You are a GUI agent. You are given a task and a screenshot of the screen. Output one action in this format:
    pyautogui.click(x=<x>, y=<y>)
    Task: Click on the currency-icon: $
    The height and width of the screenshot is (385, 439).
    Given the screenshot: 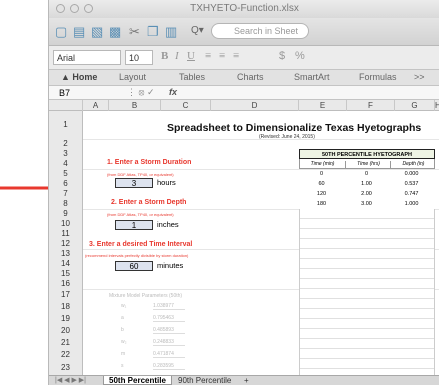 What is the action you would take?
    pyautogui.click(x=282, y=56)
    